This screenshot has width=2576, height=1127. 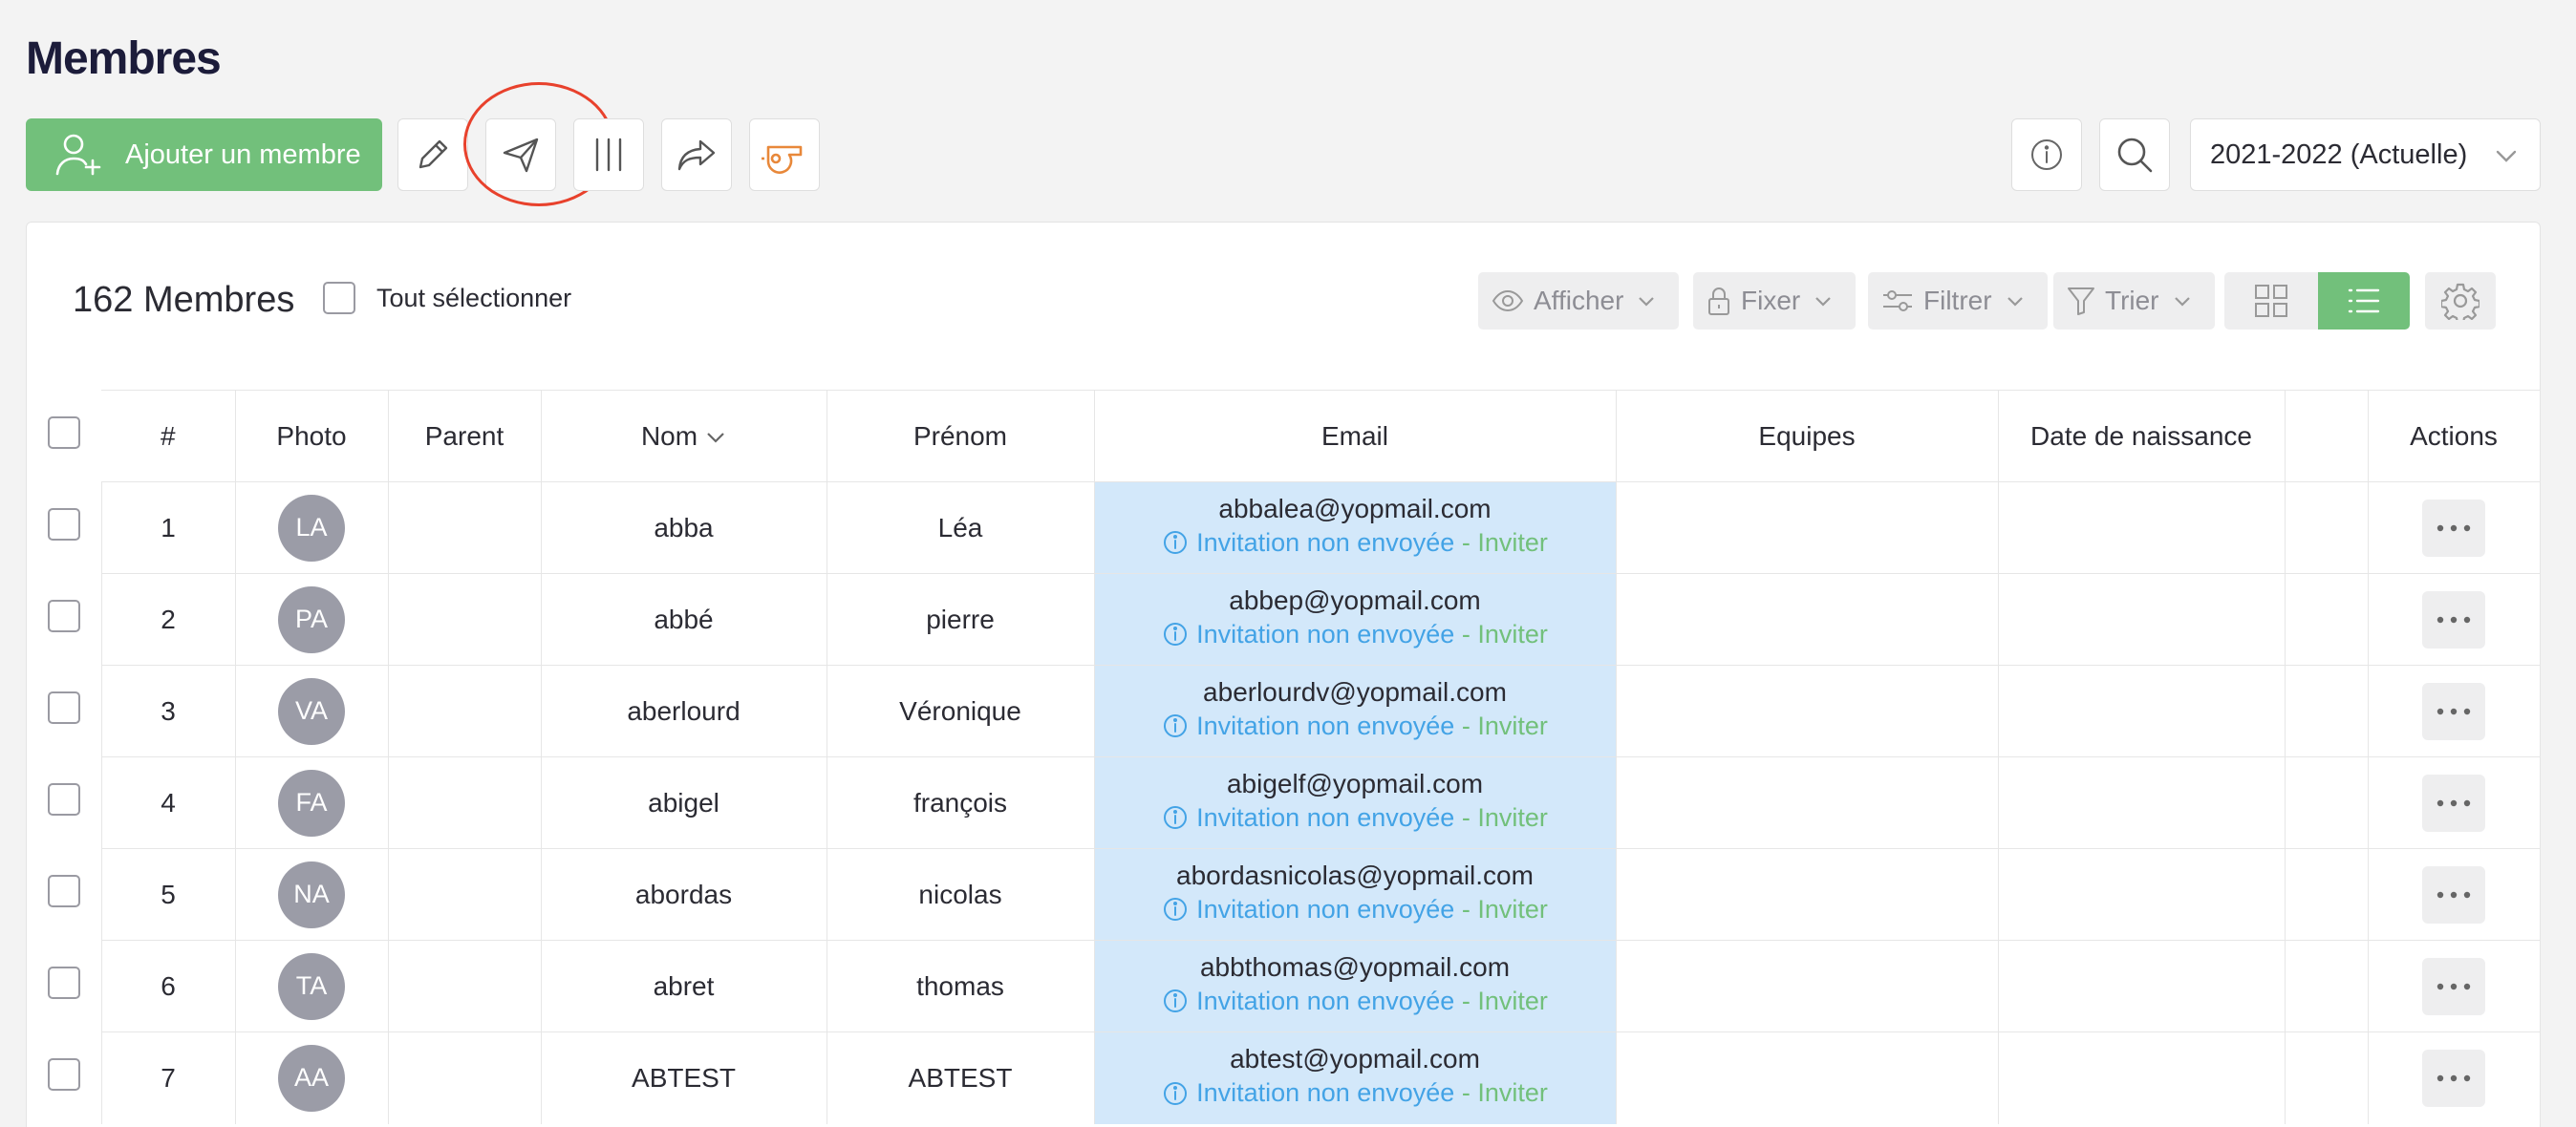 What do you see at coordinates (520, 154) in the screenshot?
I see `send-button` at bounding box center [520, 154].